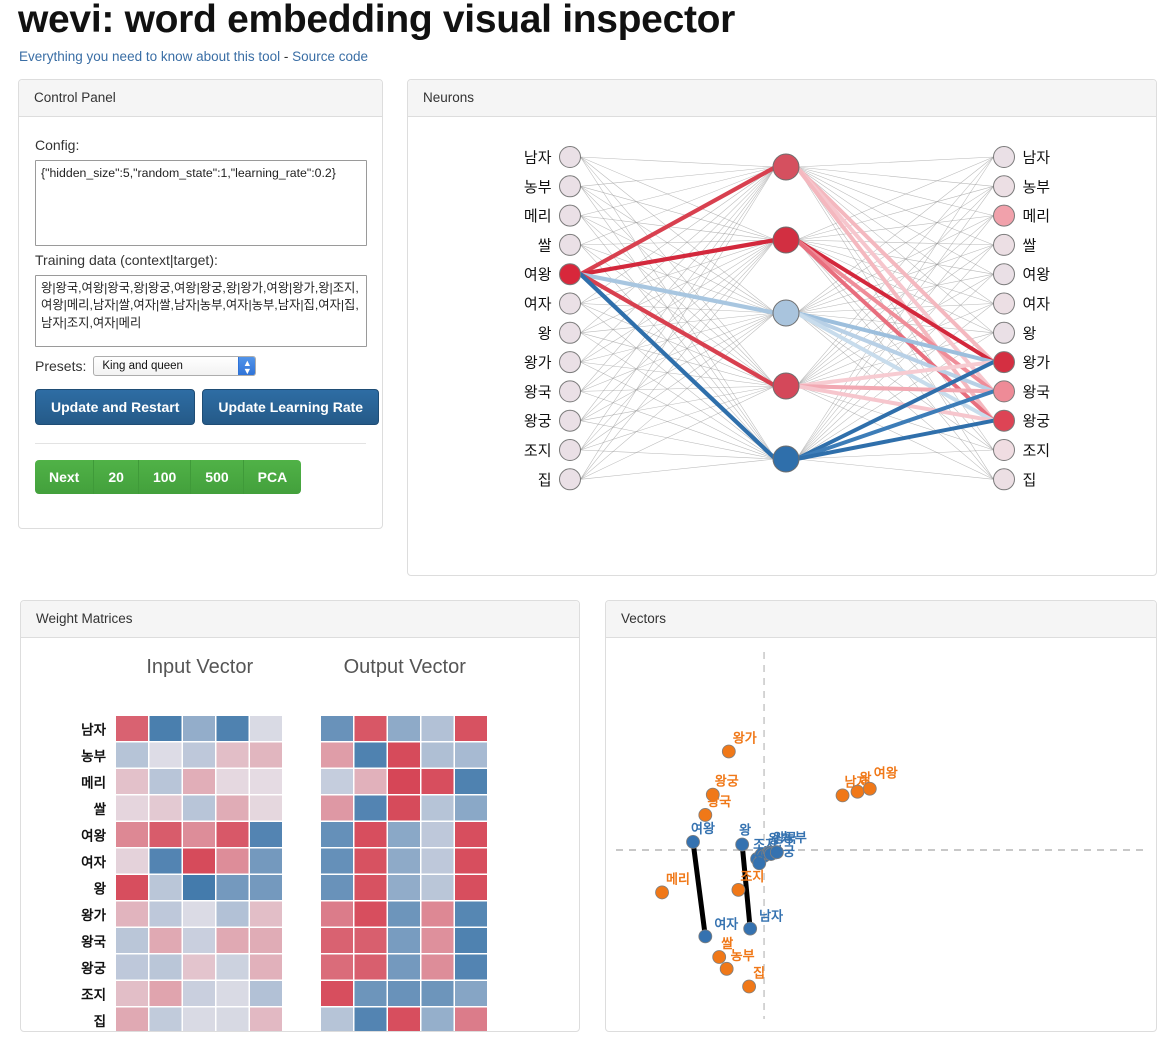 The height and width of the screenshot is (1048, 1175). Describe the element at coordinates (165, 477) in the screenshot. I see `step-button-100: 100` at that location.